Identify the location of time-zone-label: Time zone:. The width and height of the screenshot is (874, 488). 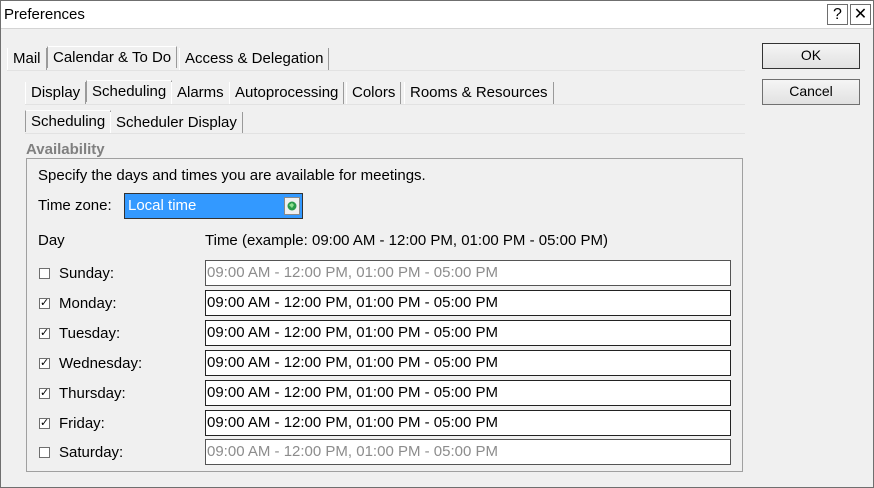
(75, 205).